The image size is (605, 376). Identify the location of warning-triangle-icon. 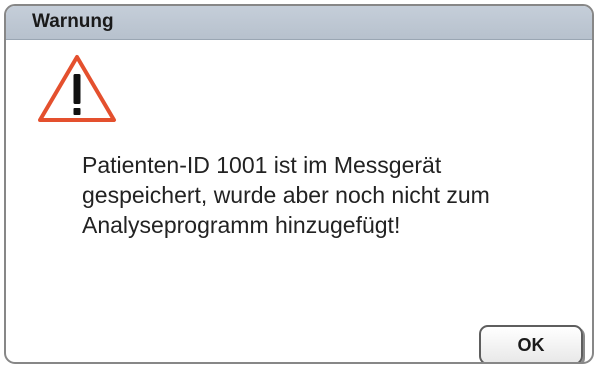
(77, 88).